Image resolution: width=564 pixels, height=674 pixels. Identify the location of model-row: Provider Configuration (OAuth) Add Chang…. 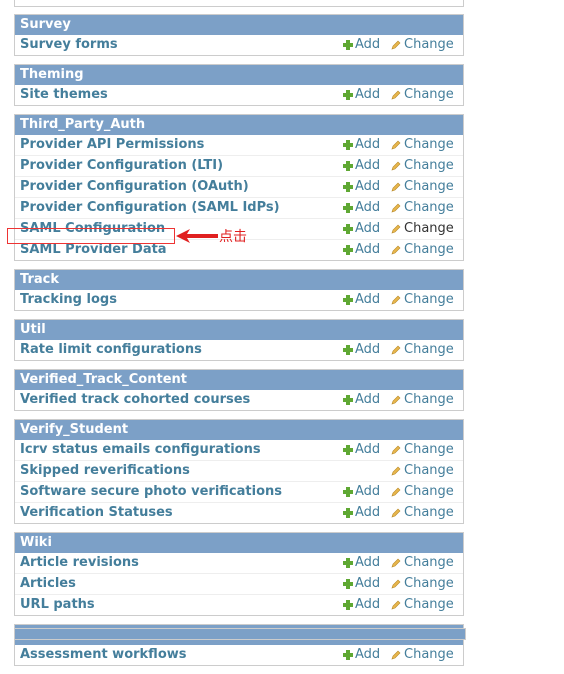
(239, 187).